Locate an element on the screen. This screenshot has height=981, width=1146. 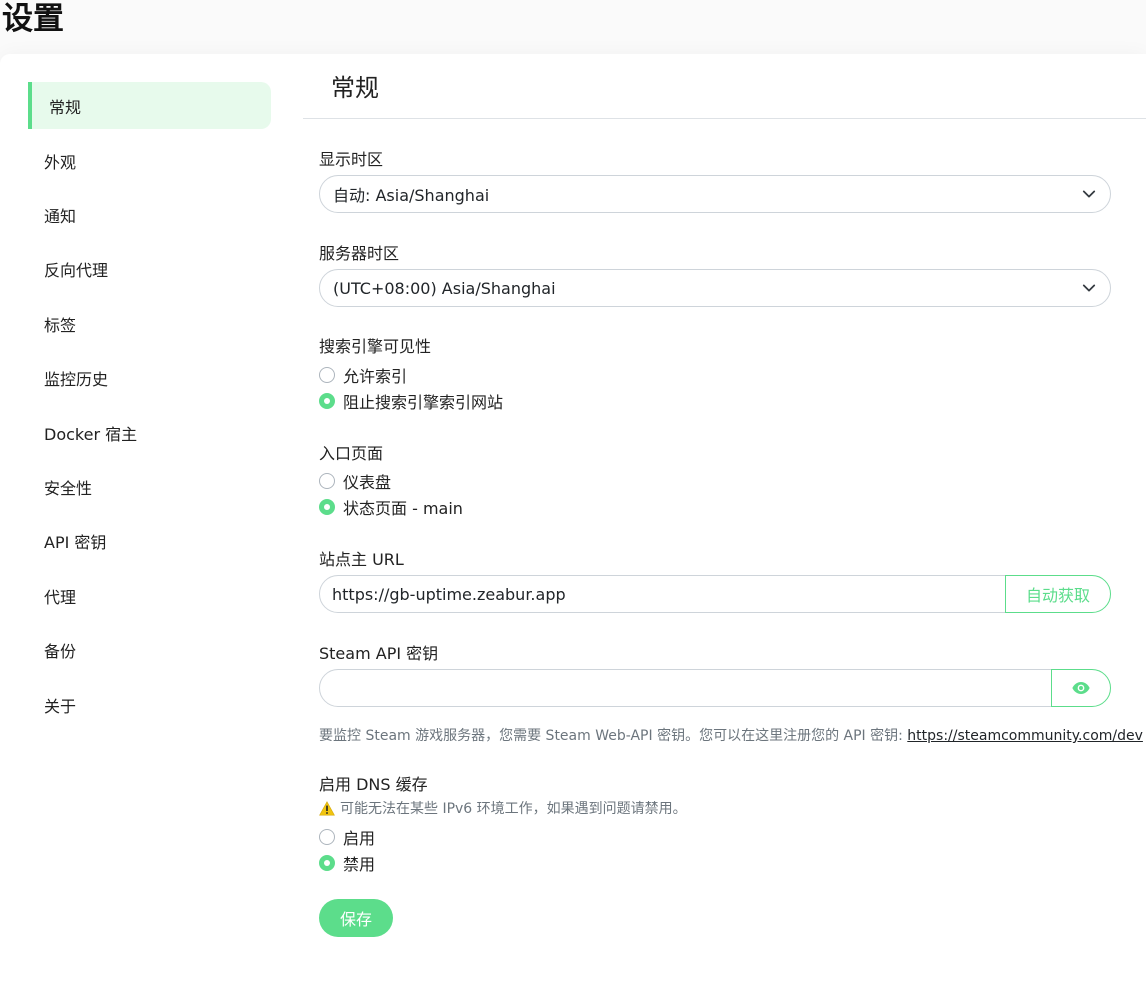
search-visibility-label: 搜索引擎可见性 is located at coordinates (375, 346).